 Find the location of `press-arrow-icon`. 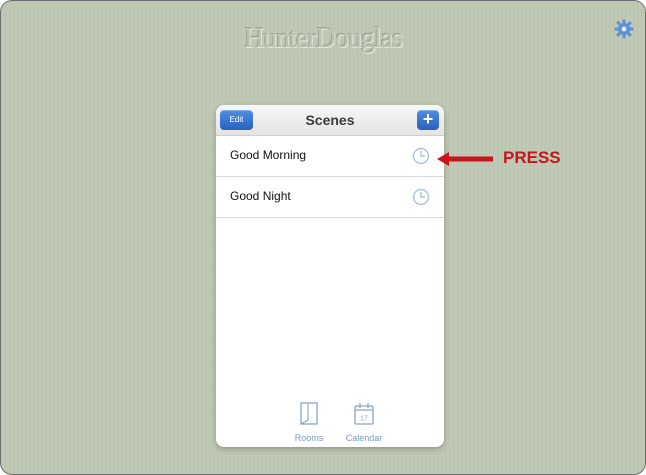

press-arrow-icon is located at coordinates (465, 159).